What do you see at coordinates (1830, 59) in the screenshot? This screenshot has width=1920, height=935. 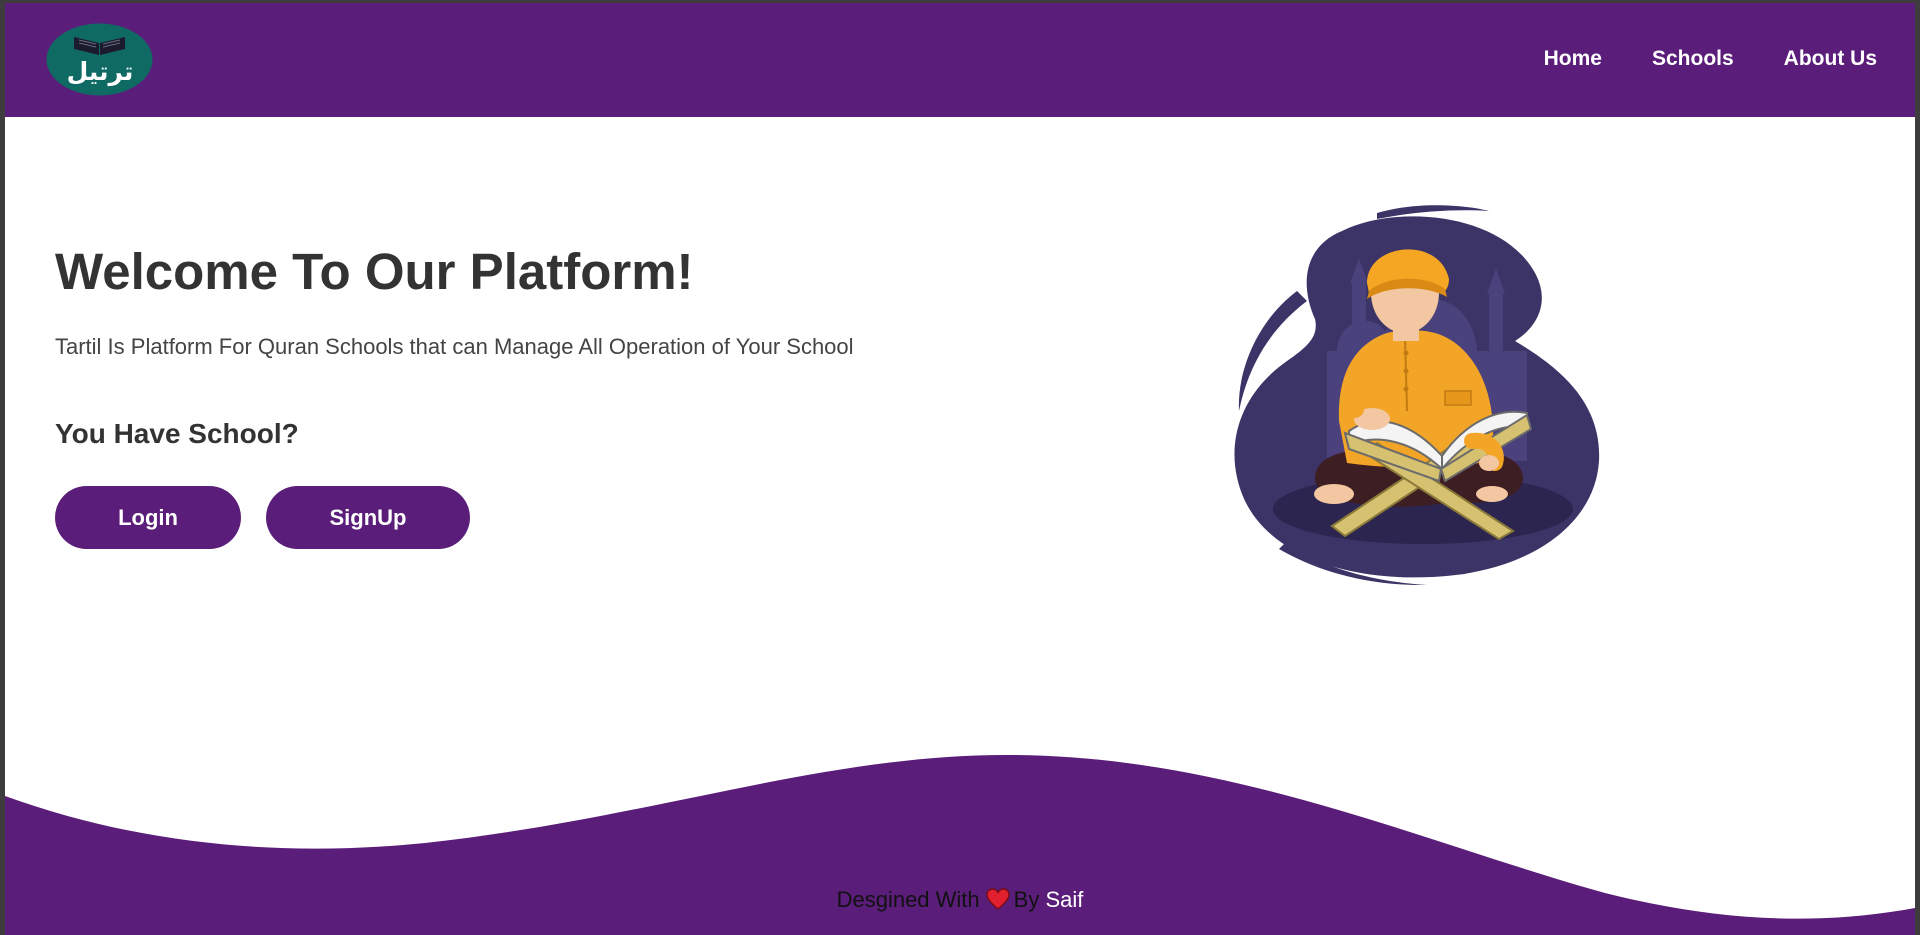 I see `nav-about-us-link: About Us` at bounding box center [1830, 59].